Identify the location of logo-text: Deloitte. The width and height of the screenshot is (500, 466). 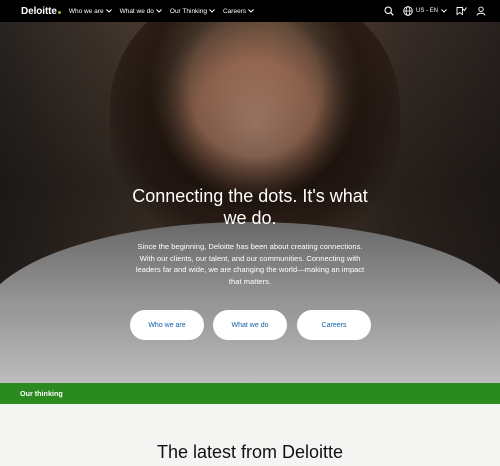
(39, 11).